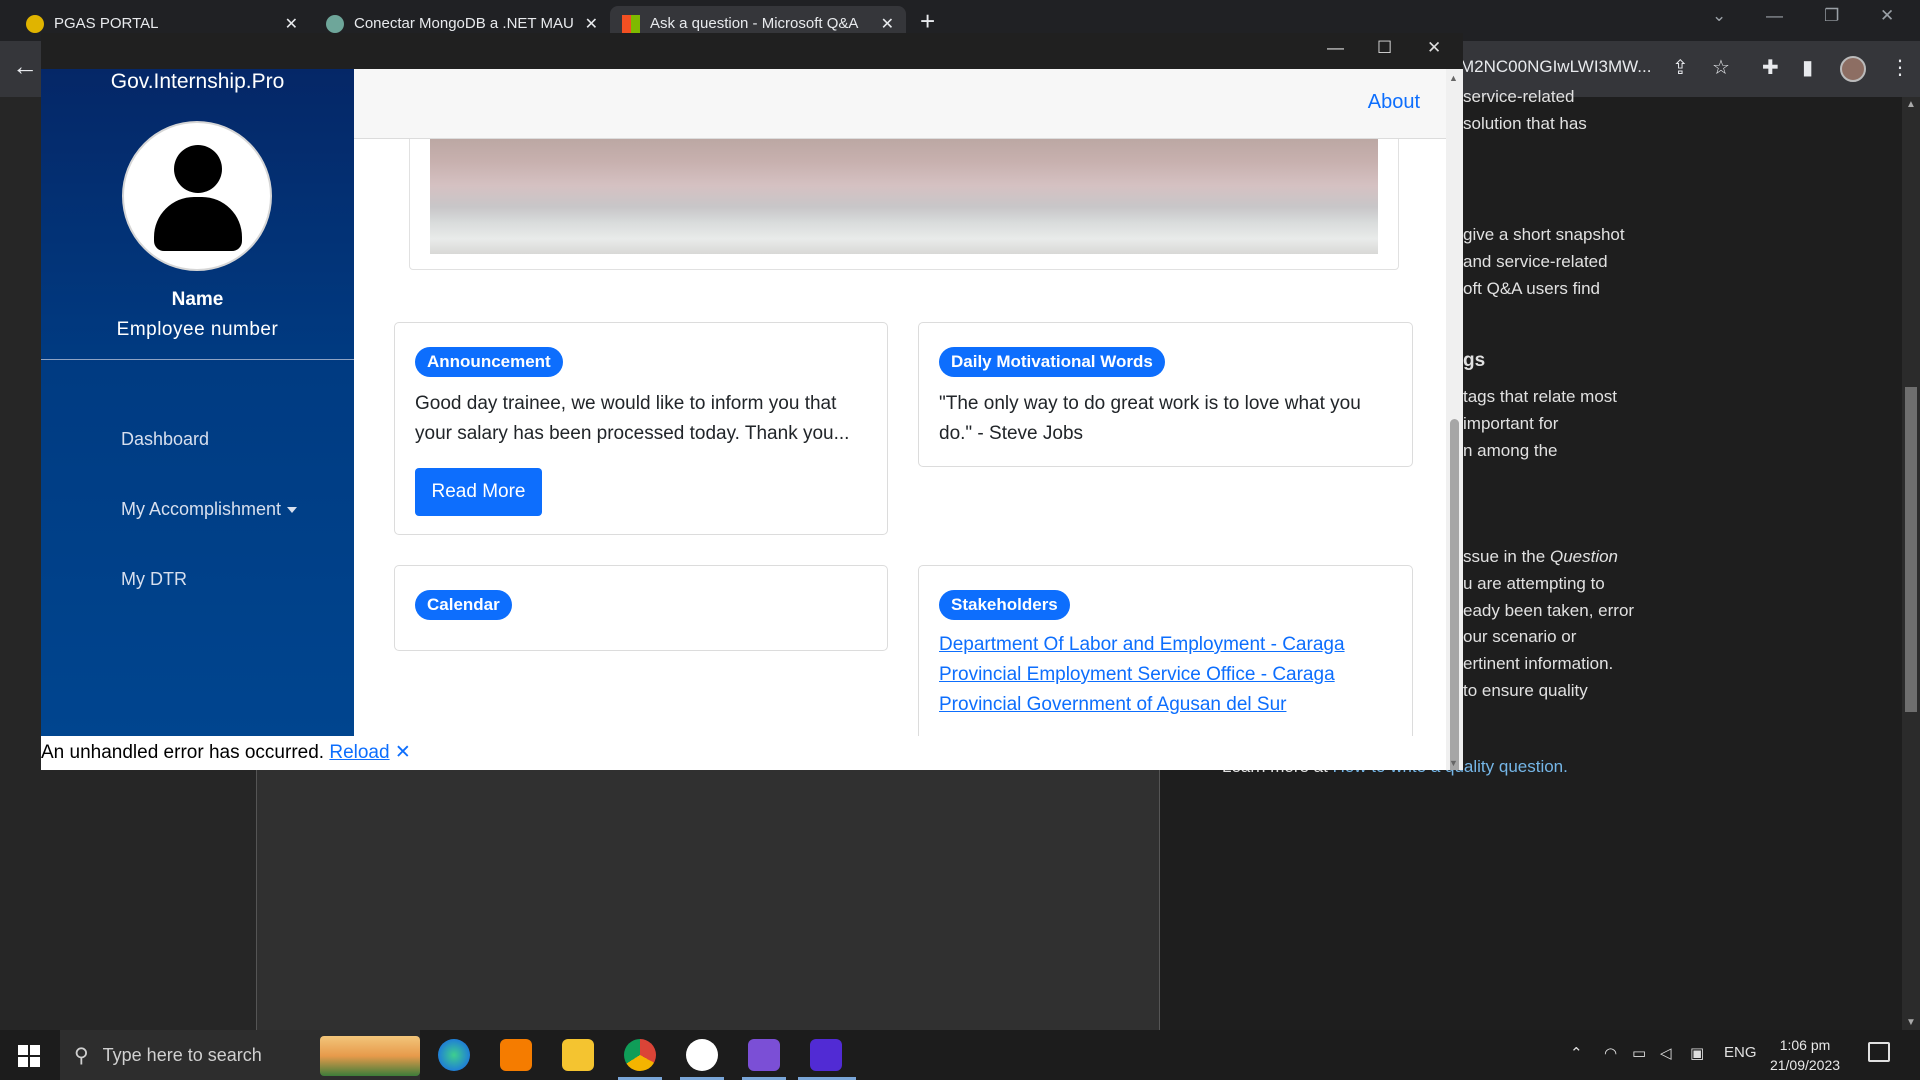 This screenshot has height=1080, width=1920. Describe the element at coordinates (197, 359) in the screenshot. I see `sidebar-divider` at that location.